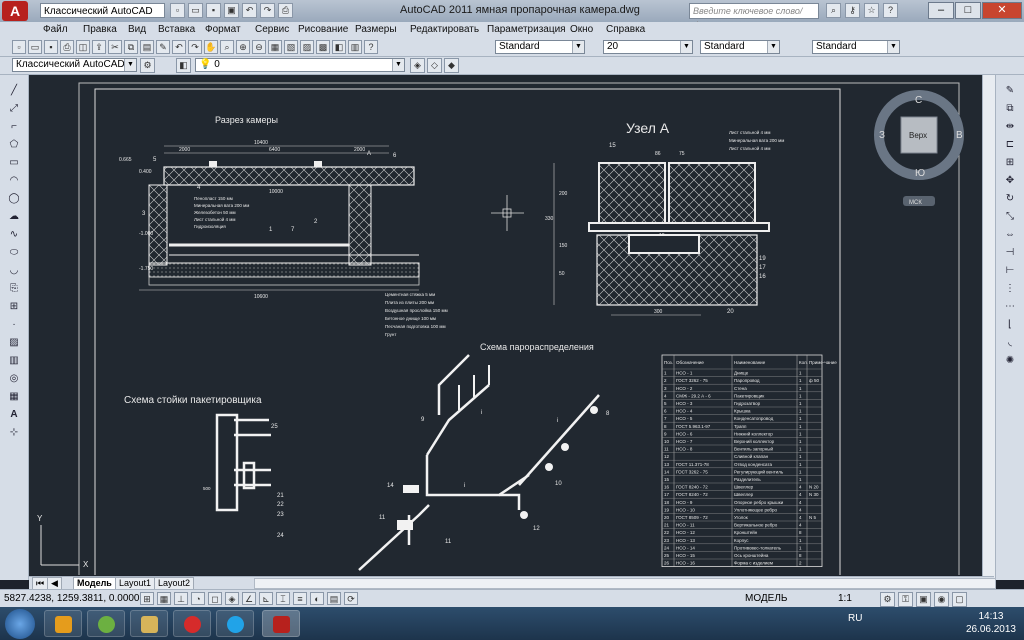 Image resolution: width=1024 pixels, height=640 pixels. Describe the element at coordinates (281, 623) in the screenshot. I see `task-autocad` at that location.